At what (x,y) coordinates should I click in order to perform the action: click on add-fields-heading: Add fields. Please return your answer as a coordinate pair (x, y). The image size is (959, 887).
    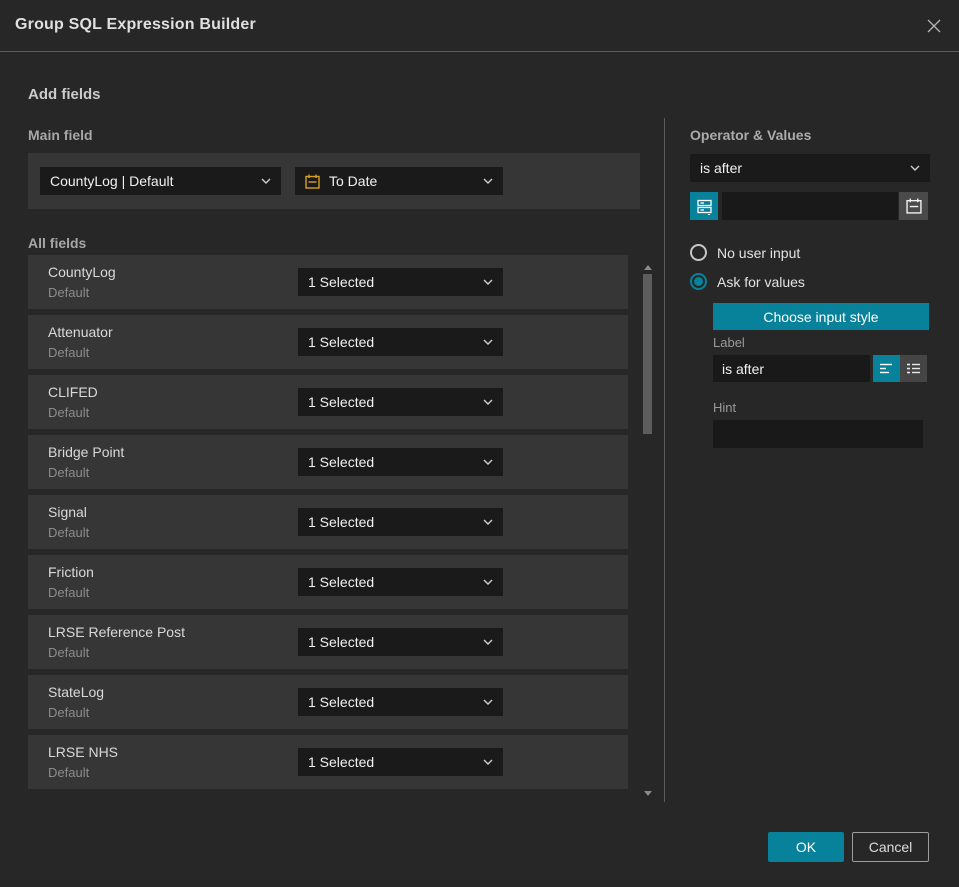
    Looking at the image, I should click on (64, 94).